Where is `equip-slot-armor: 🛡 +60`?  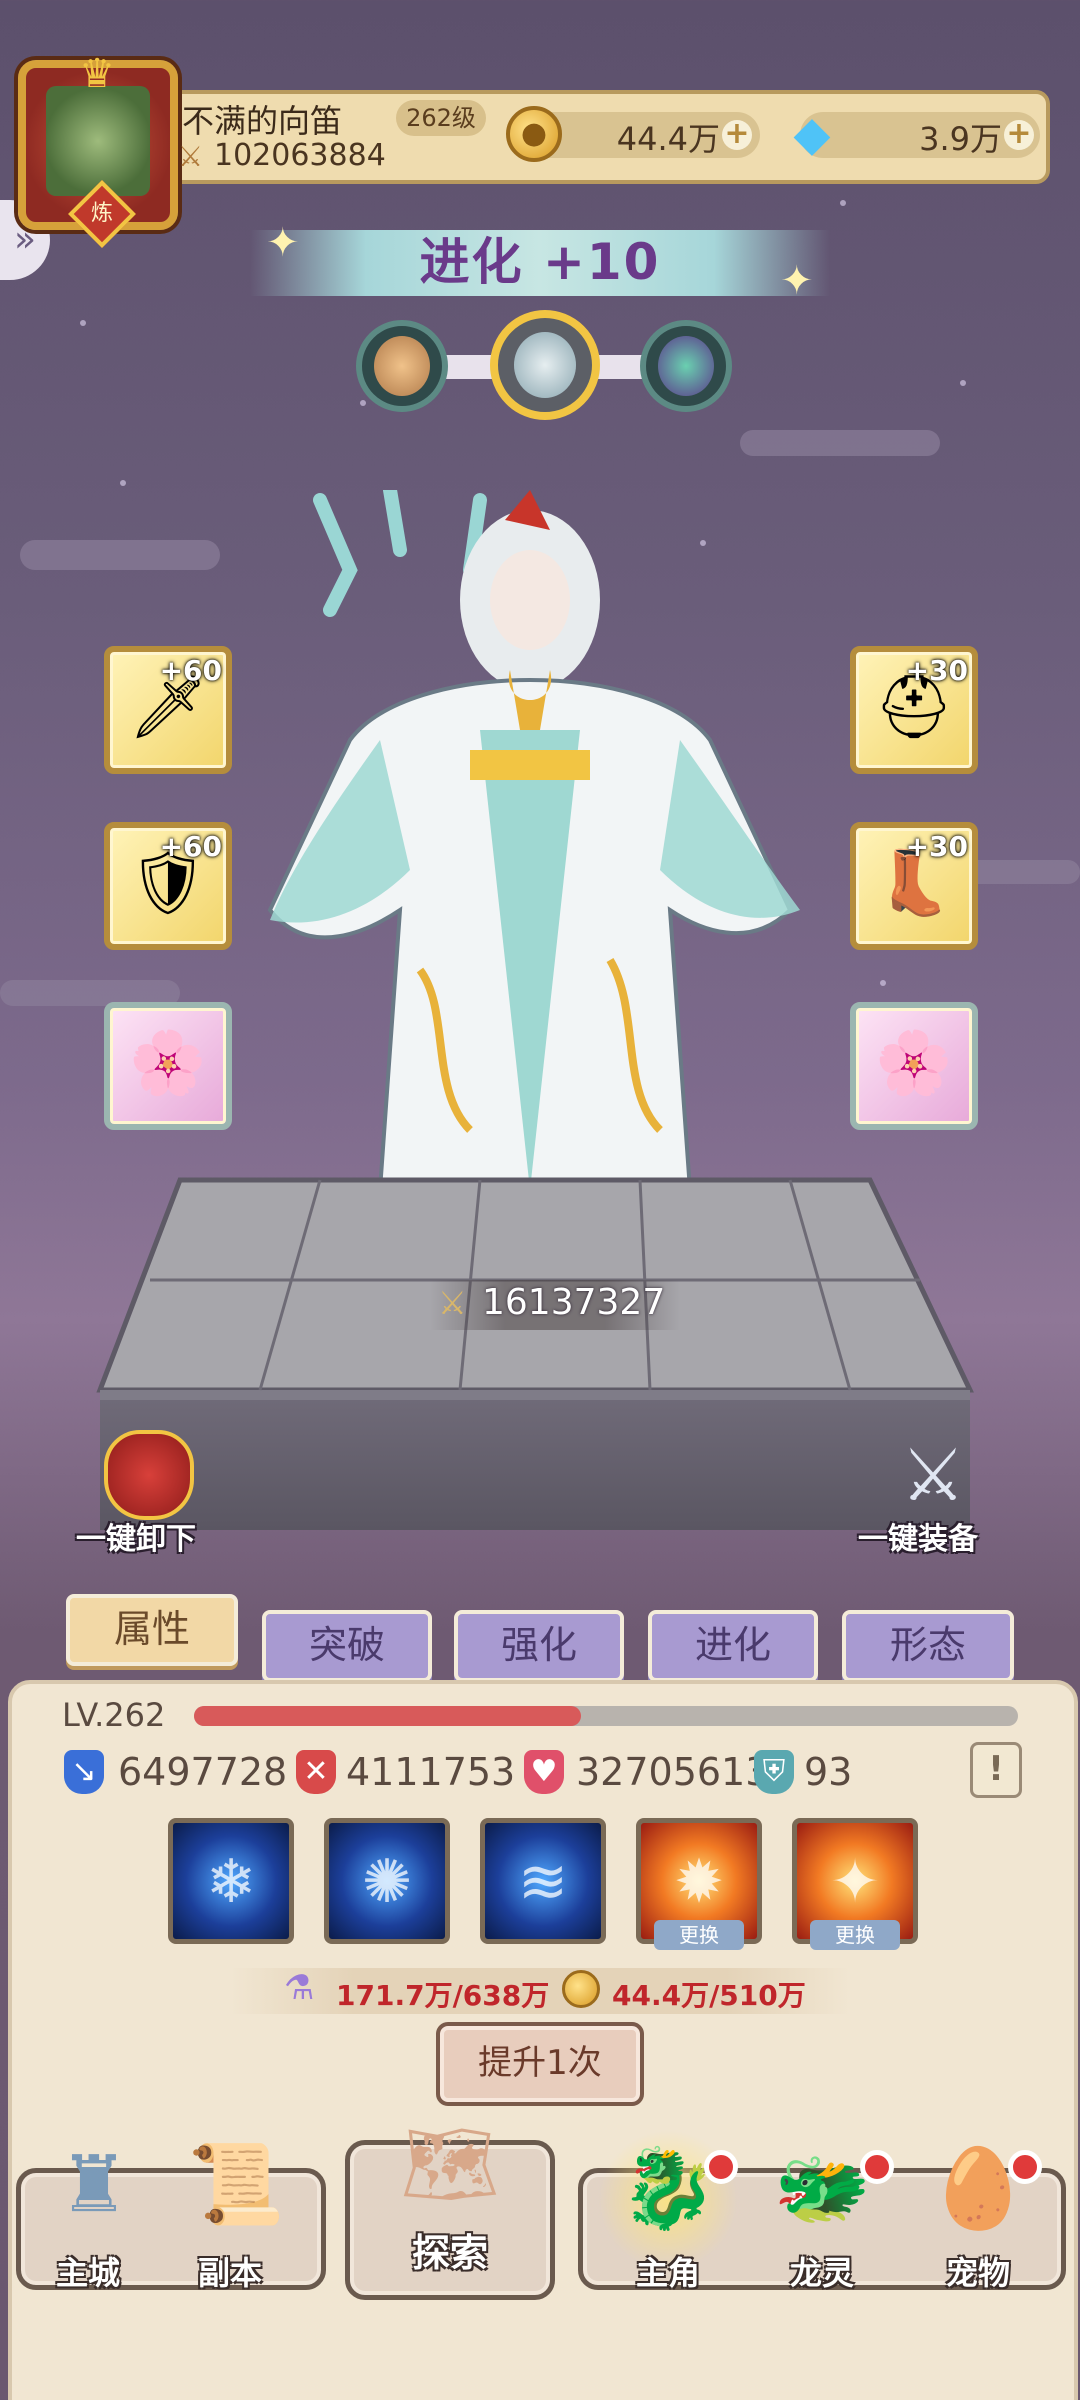 equip-slot-armor: 🛡 +60 is located at coordinates (168, 886).